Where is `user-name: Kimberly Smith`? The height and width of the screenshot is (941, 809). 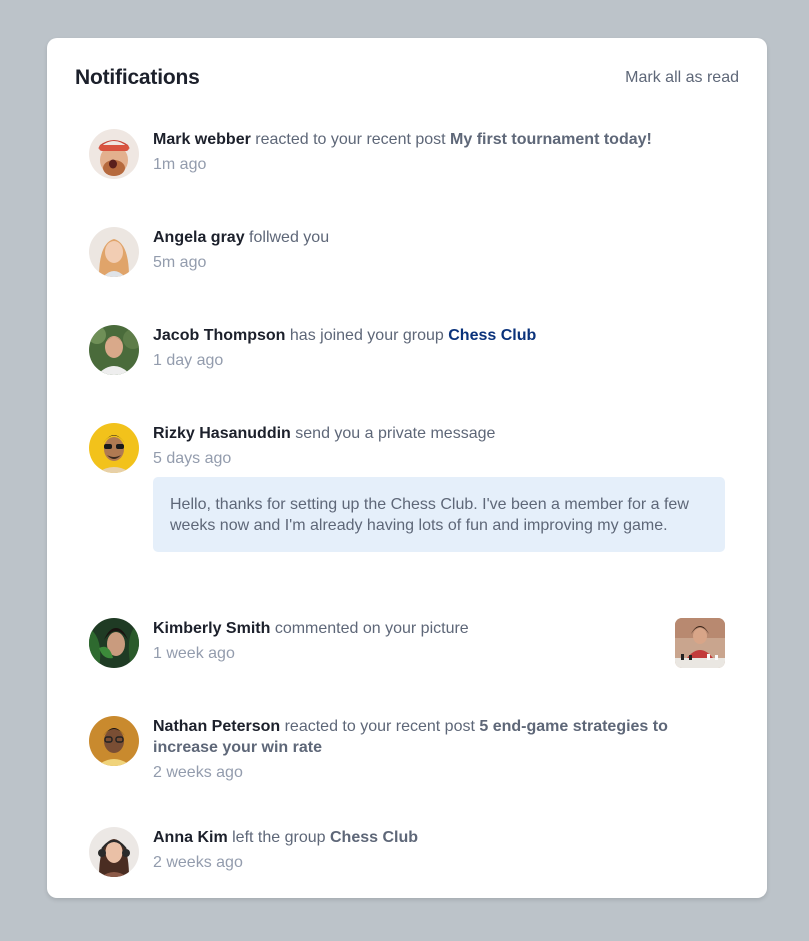 user-name: Kimberly Smith is located at coordinates (211, 628).